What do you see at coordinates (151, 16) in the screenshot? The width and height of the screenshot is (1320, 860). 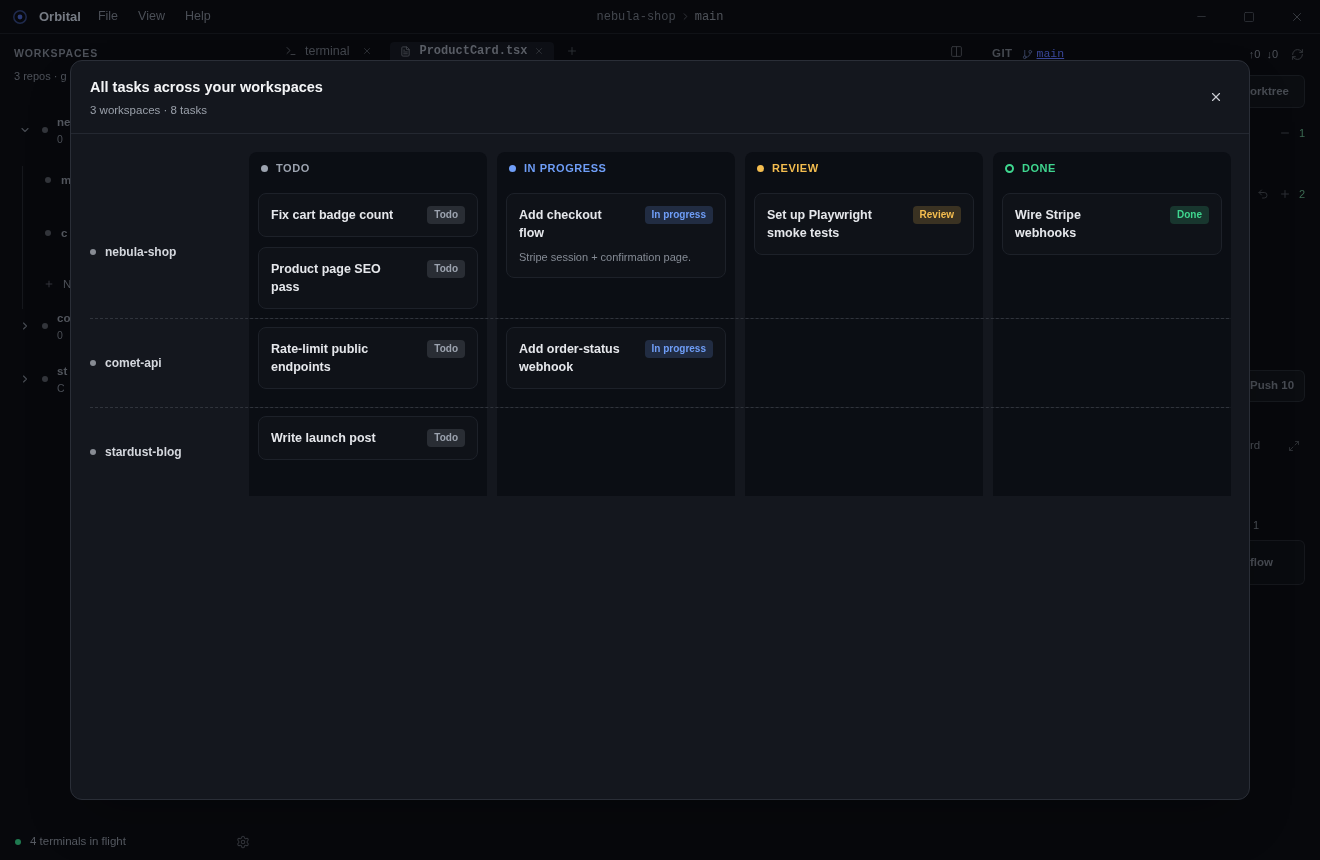 I see `menu-item: View` at bounding box center [151, 16].